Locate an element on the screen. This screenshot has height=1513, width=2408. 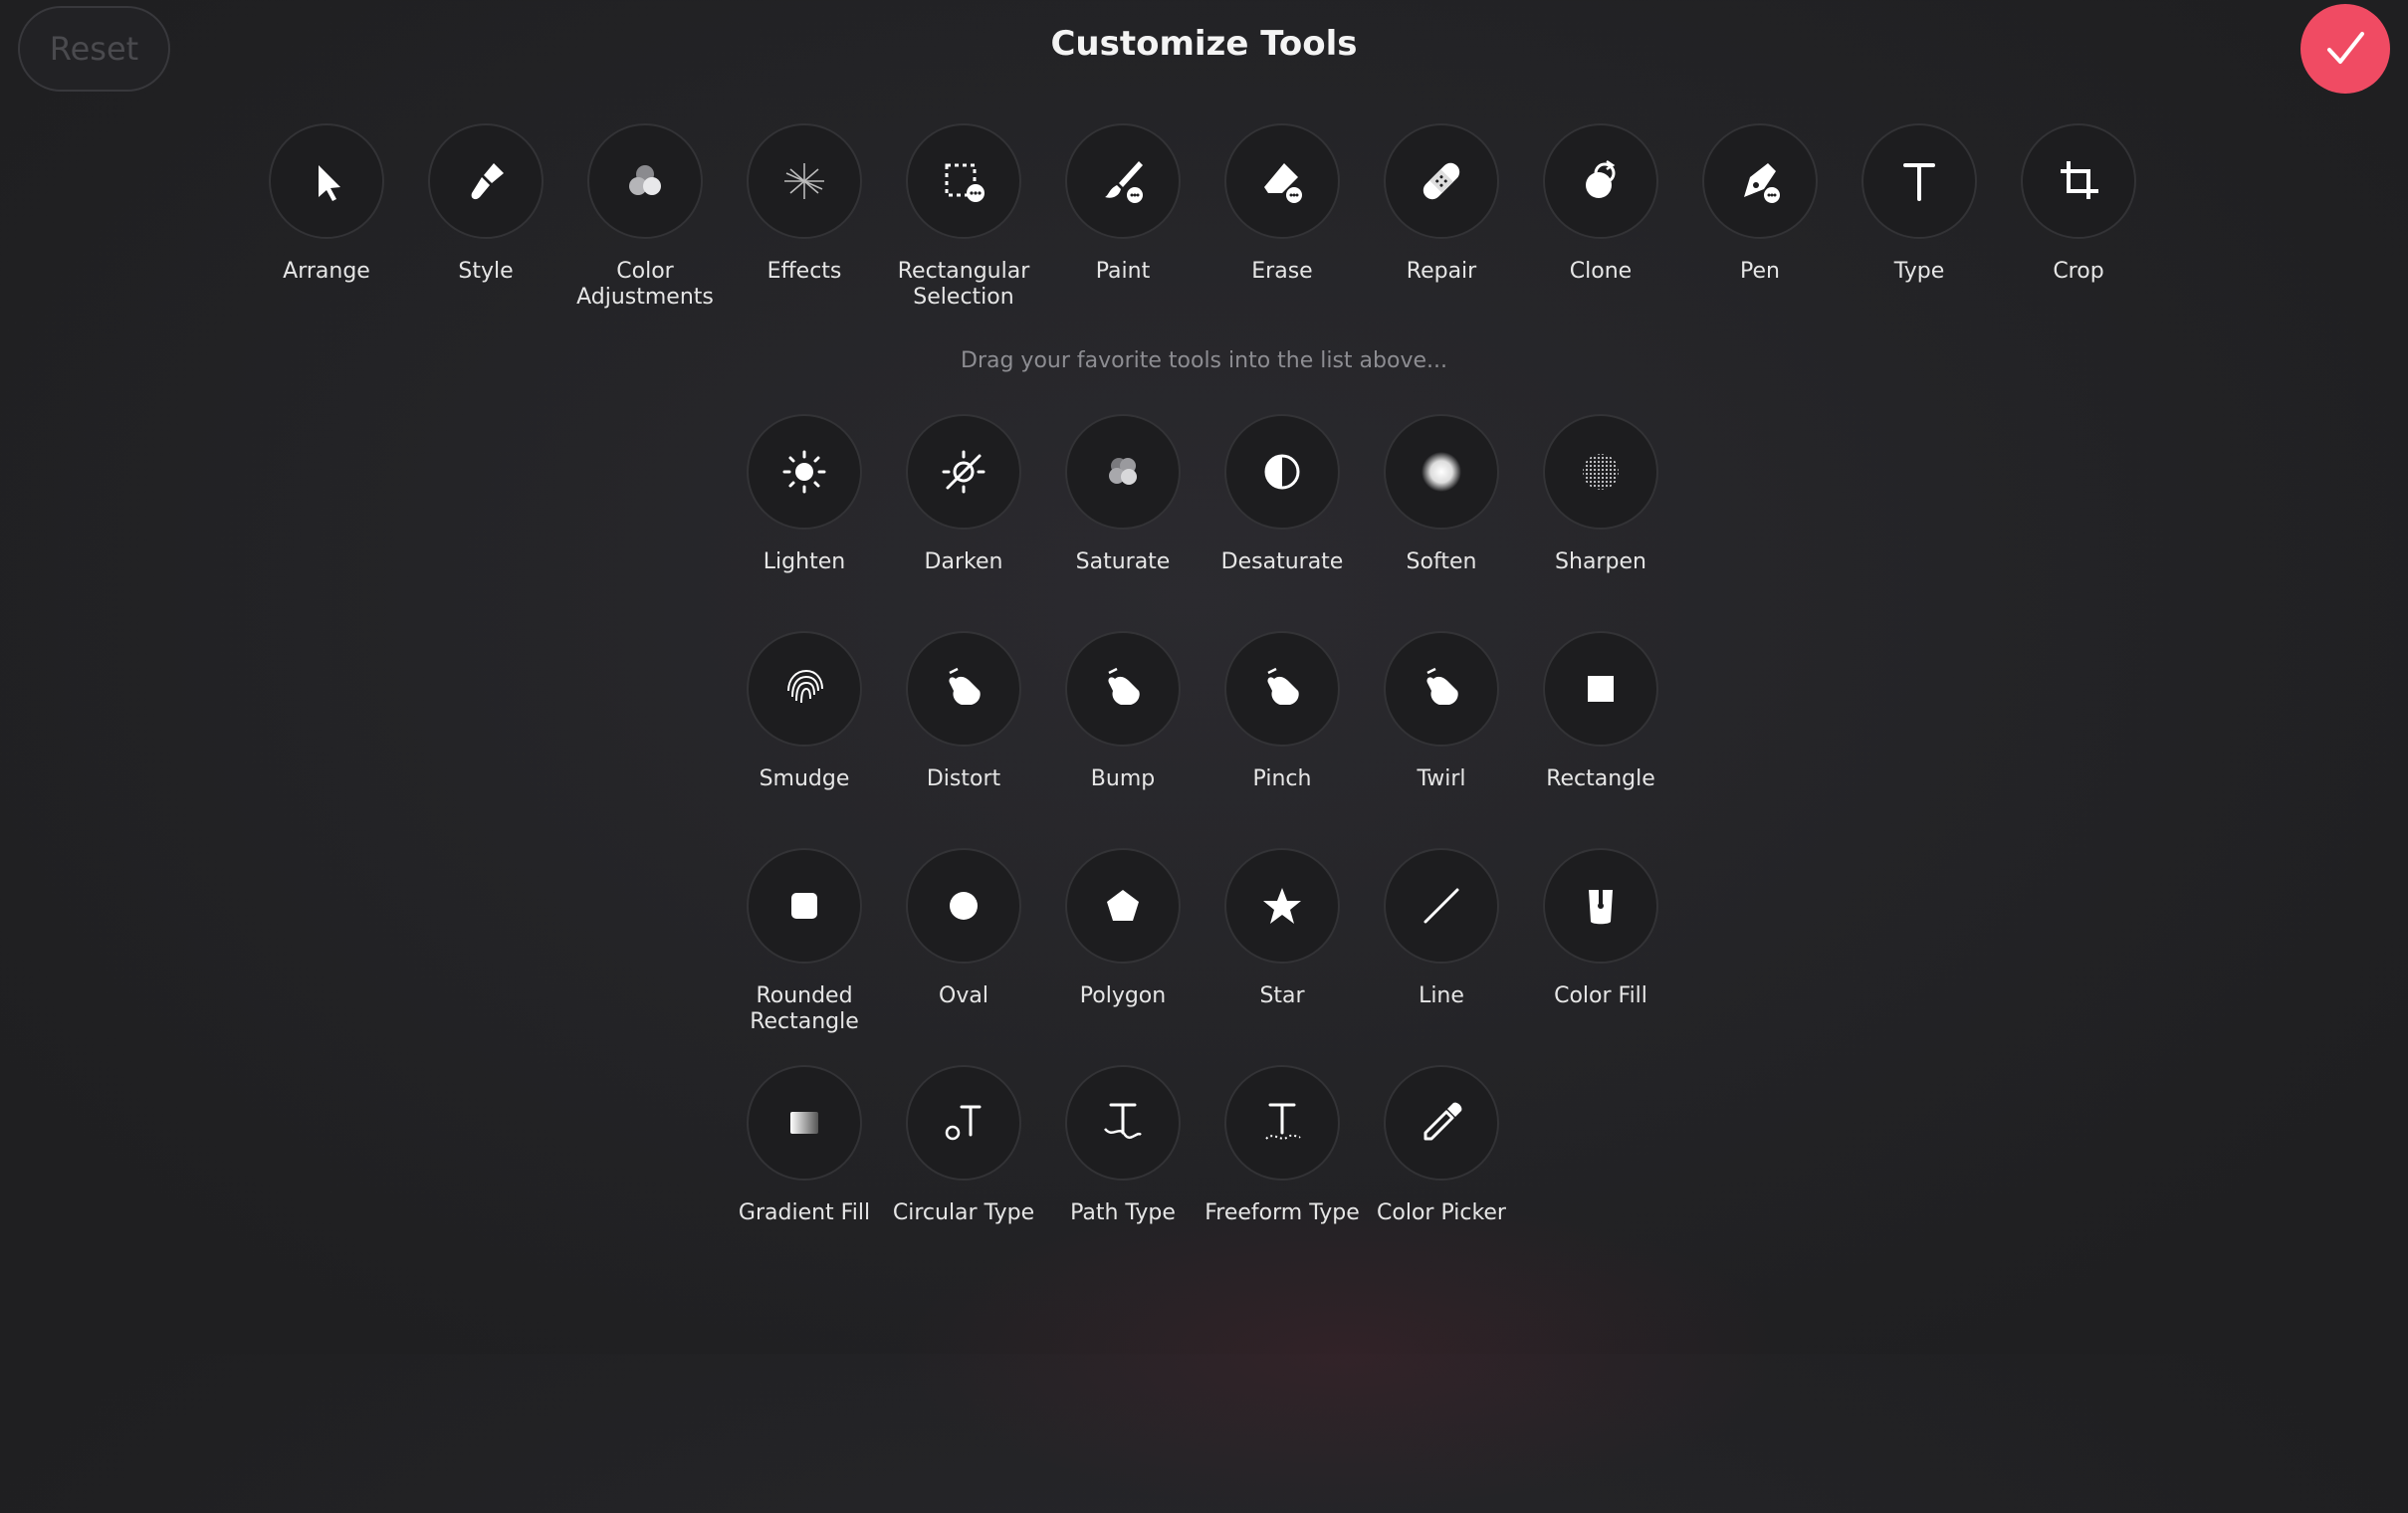
tool-pinch: Pinch is located at coordinates (1282, 711).